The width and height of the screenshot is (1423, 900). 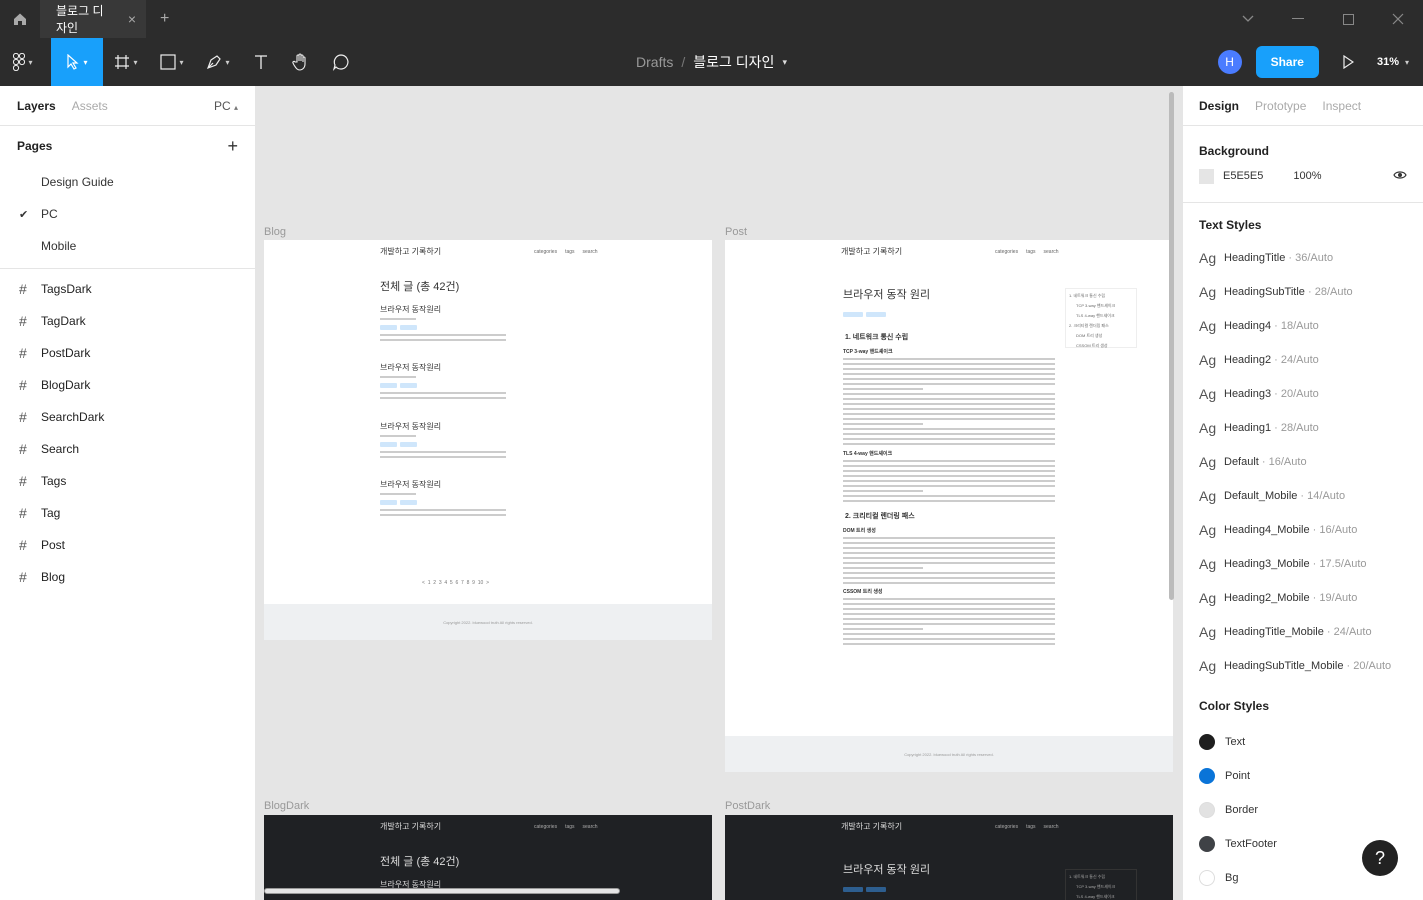 What do you see at coordinates (20, 19) in the screenshot?
I see `home-icon` at bounding box center [20, 19].